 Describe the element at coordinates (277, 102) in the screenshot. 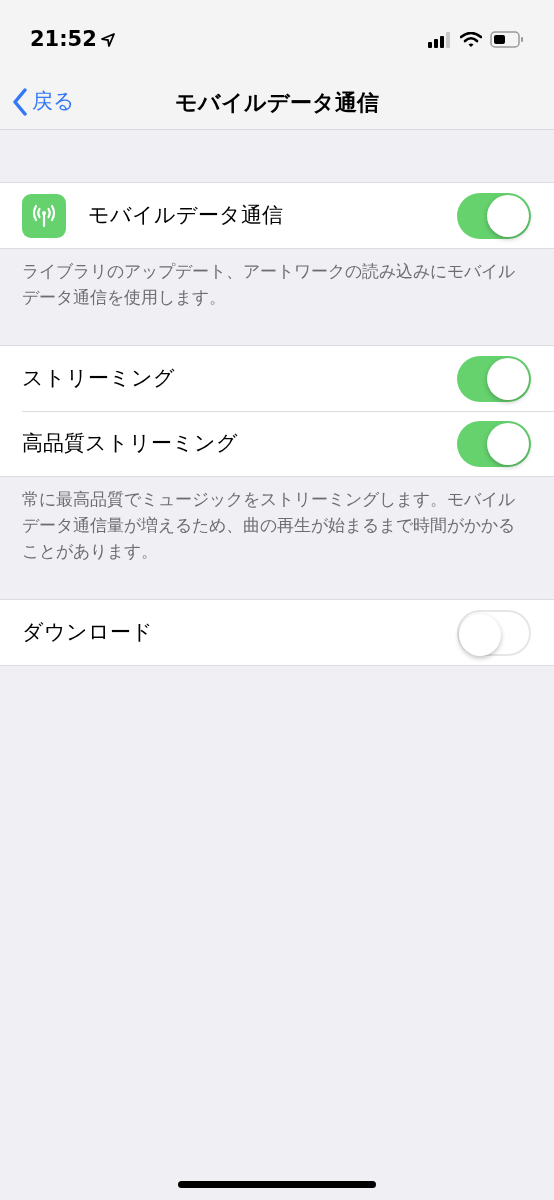

I see `screen-title: モバイルデータ通信` at that location.